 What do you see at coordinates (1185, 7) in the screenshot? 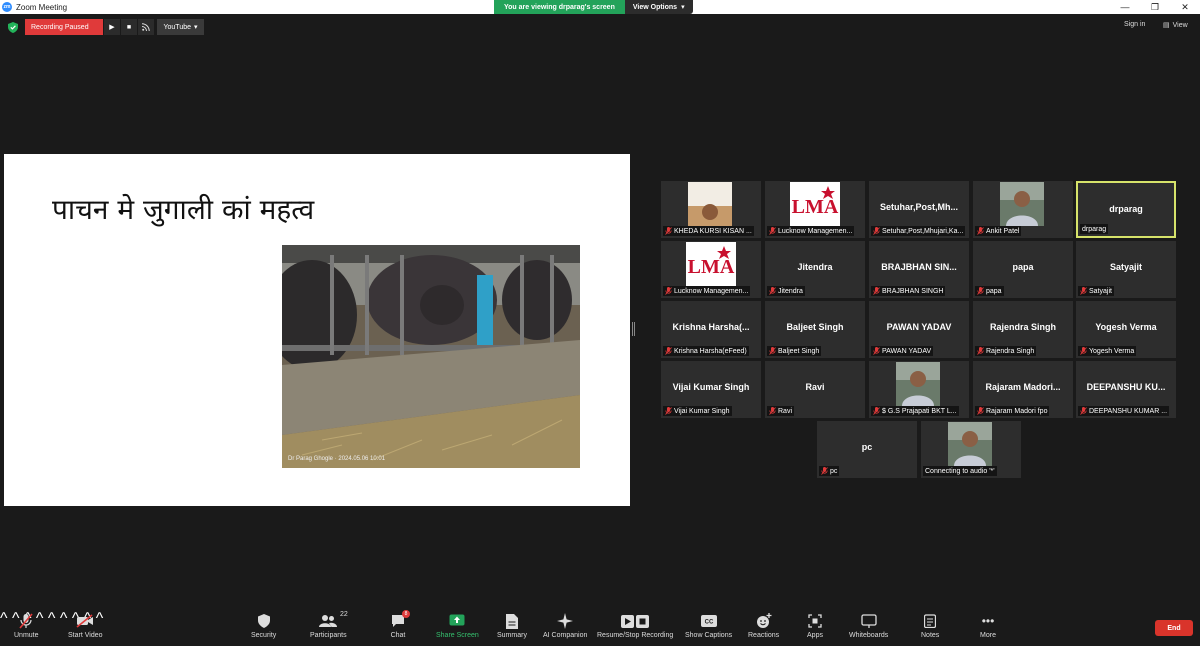
I see `close-icon: ✕` at bounding box center [1185, 7].